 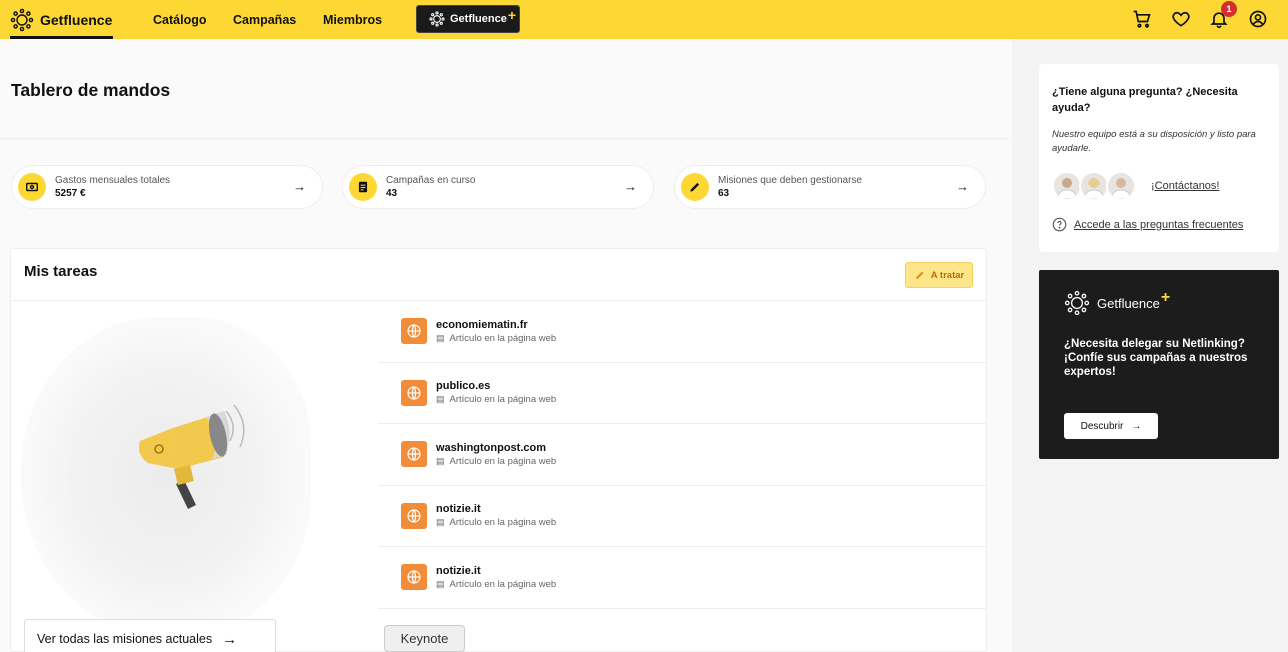 I want to click on stat-value: 43, so click(x=392, y=193).